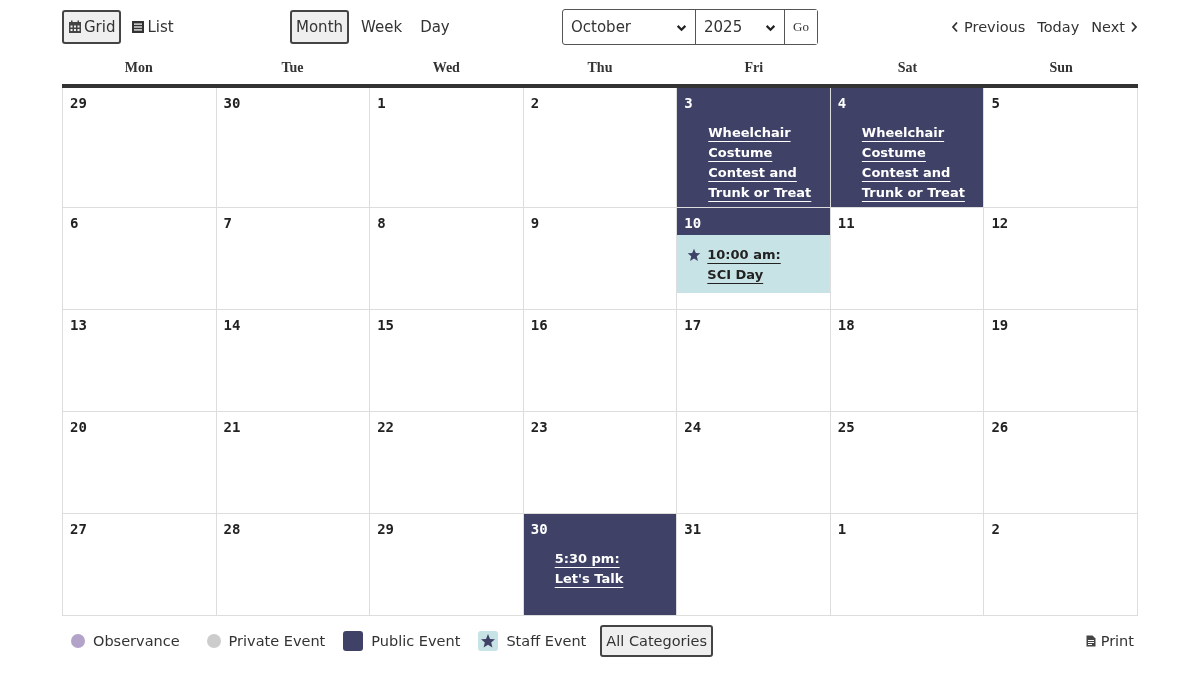 This screenshot has width=1200, height=680. I want to click on day-number: 19, so click(1000, 325).